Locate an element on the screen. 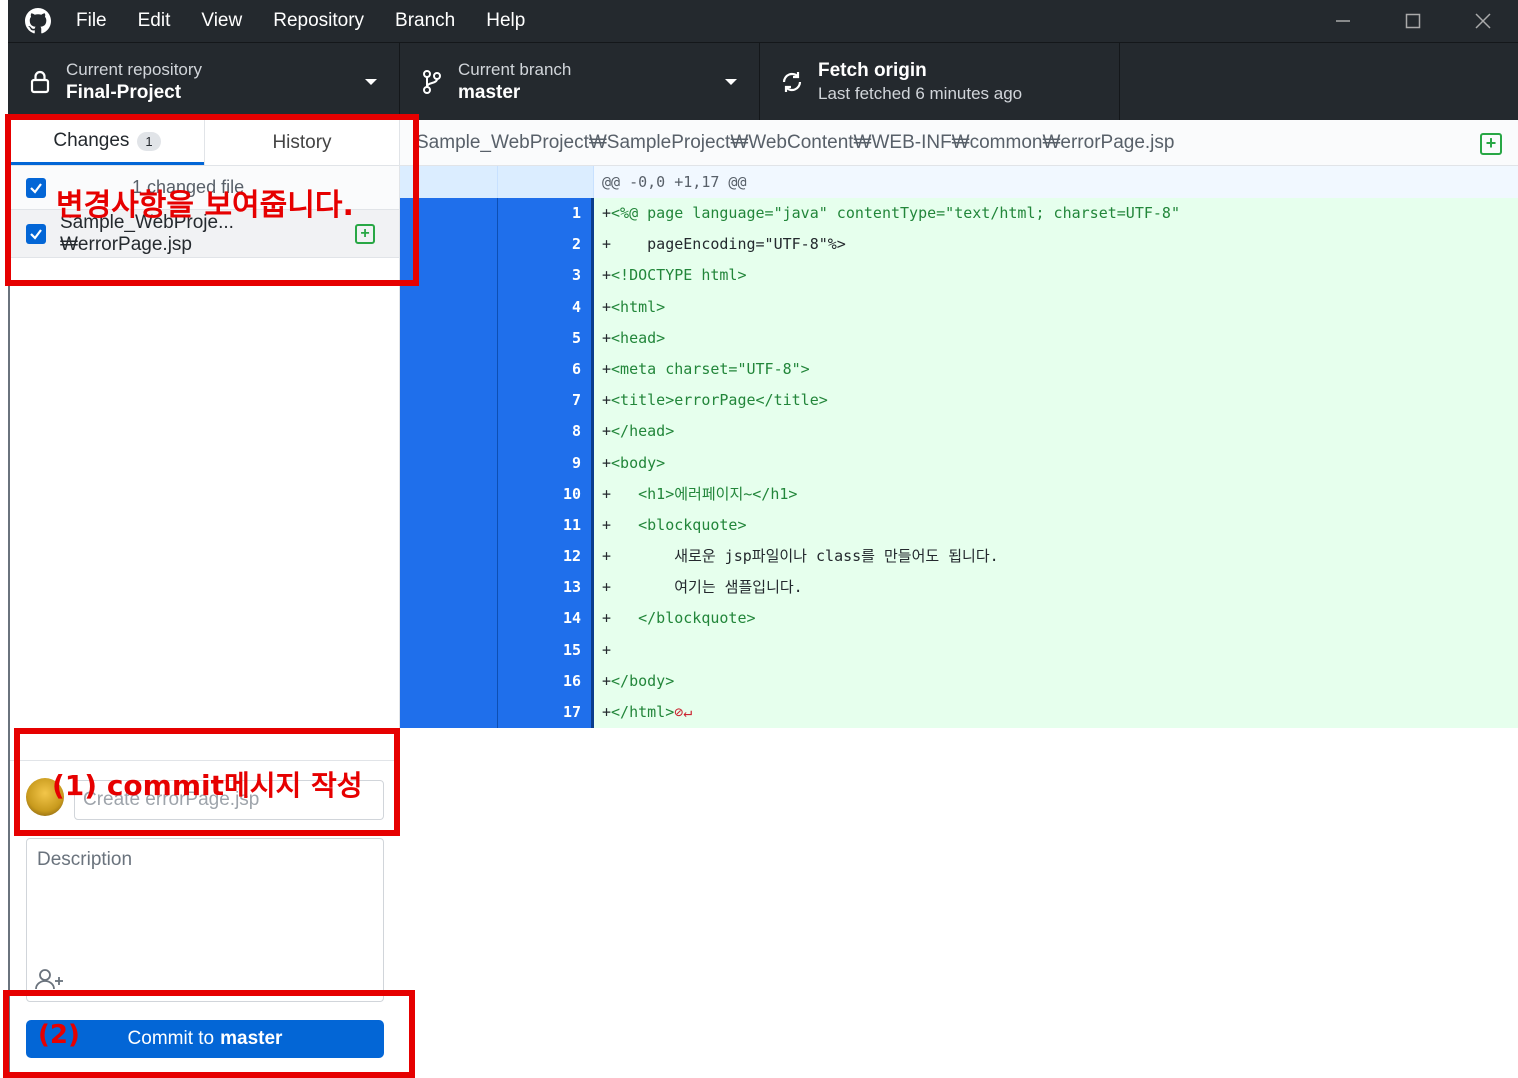 The height and width of the screenshot is (1078, 1518). last-fetched-text: Last fetched 6 minutes ago is located at coordinates (920, 93).